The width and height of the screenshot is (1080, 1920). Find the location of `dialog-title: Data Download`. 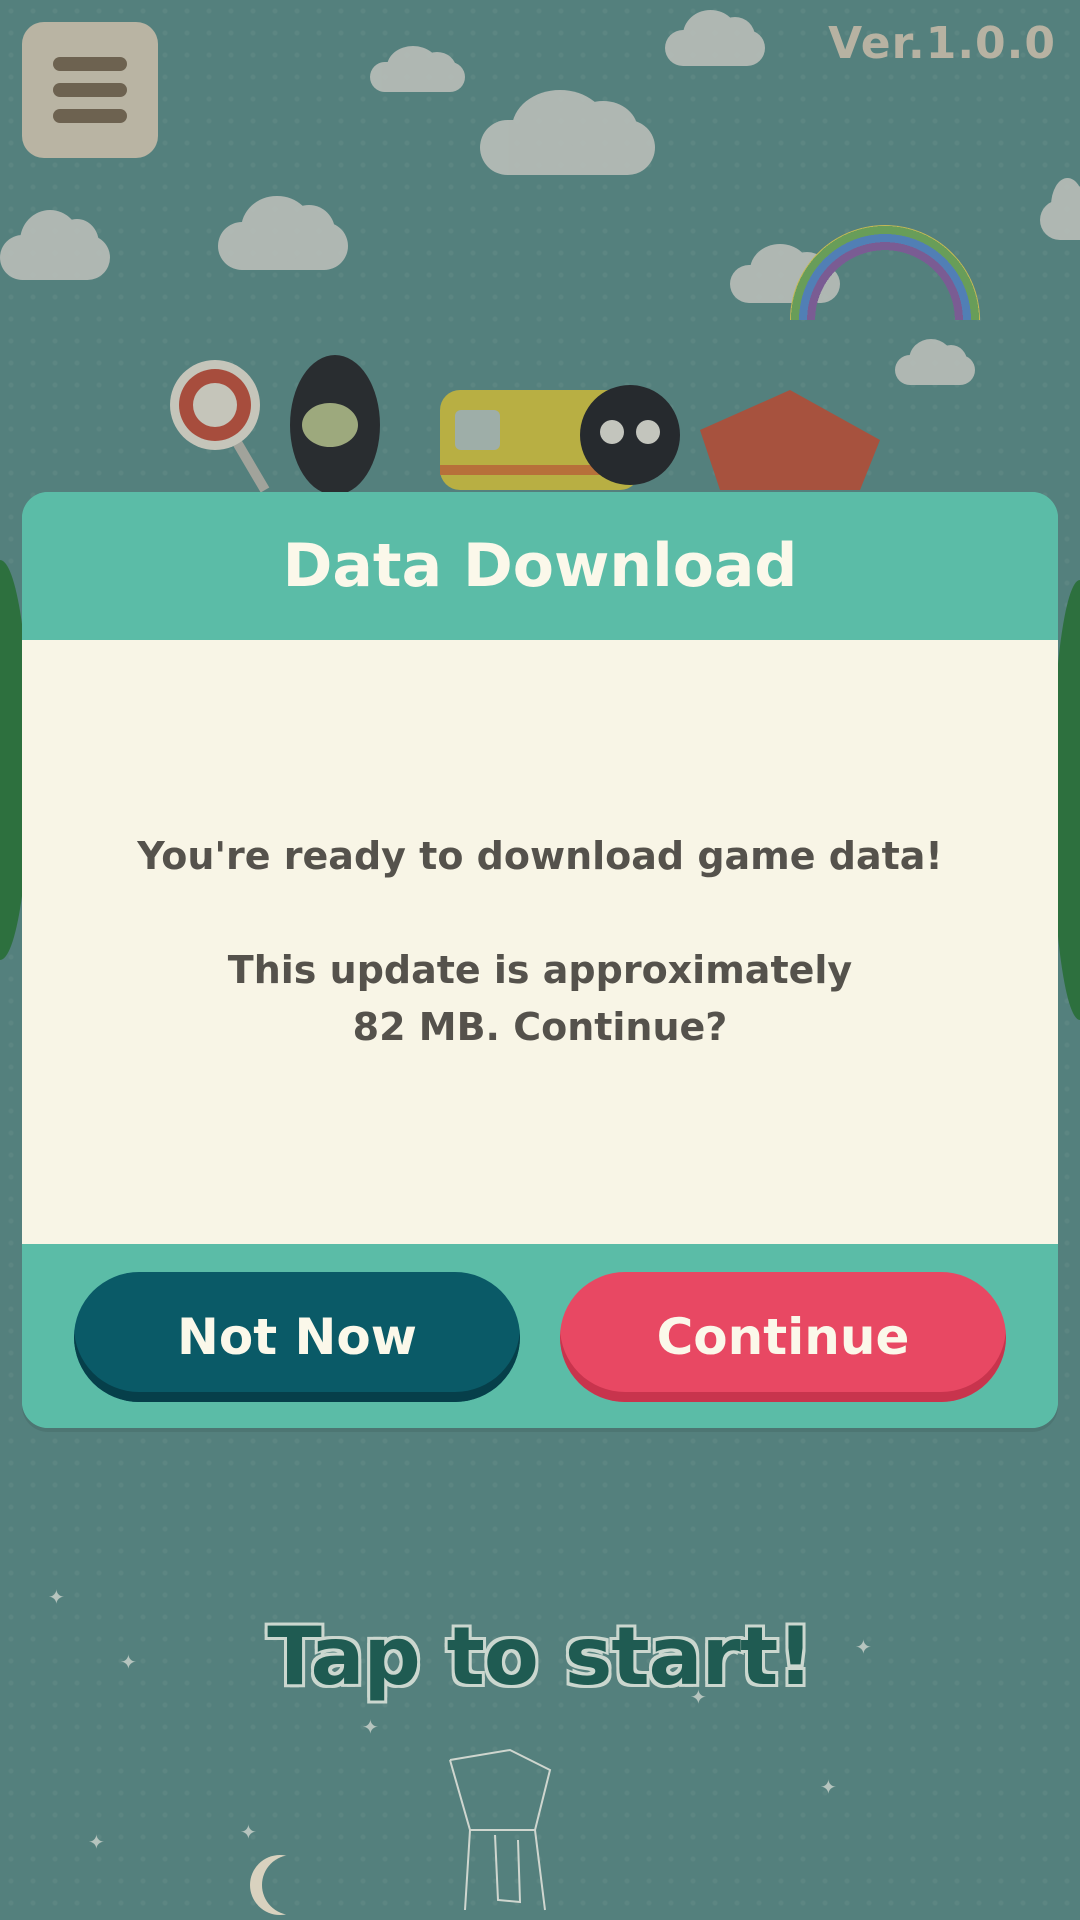

dialog-title: Data Download is located at coordinates (540, 566).